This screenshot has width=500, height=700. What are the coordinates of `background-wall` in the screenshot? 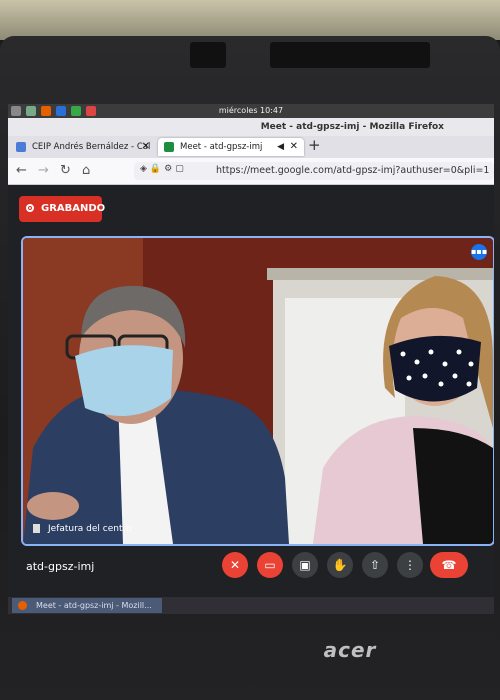 It's located at (250, 20).